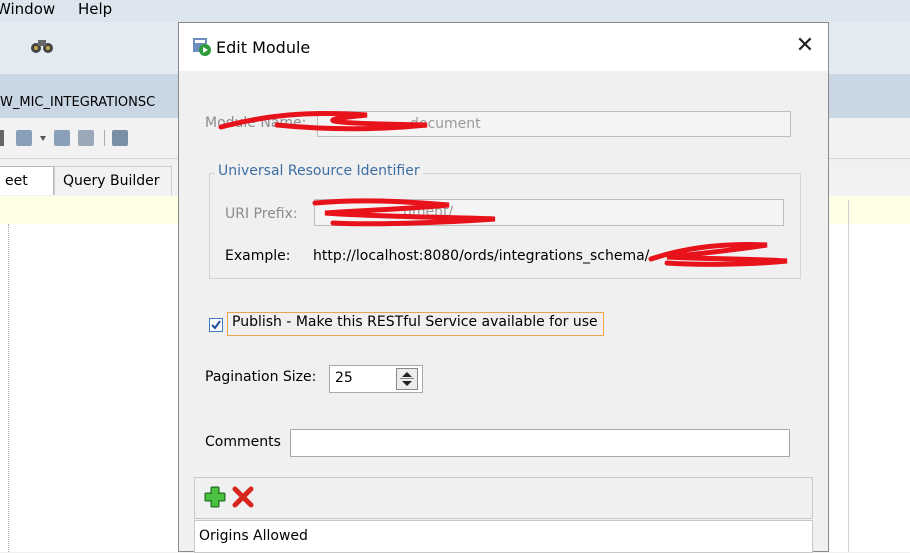  What do you see at coordinates (113, 180) in the screenshot?
I see `tab-query-builder: Query Builder` at bounding box center [113, 180].